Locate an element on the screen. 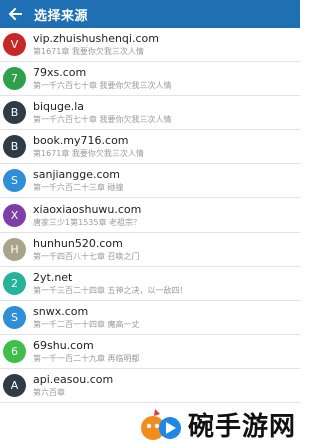 Image resolution: width=320 pixels, height=445 pixels. source-item: Ssnwx.com 第一千二百一十四章 魔高一丈 is located at coordinates (150, 318).